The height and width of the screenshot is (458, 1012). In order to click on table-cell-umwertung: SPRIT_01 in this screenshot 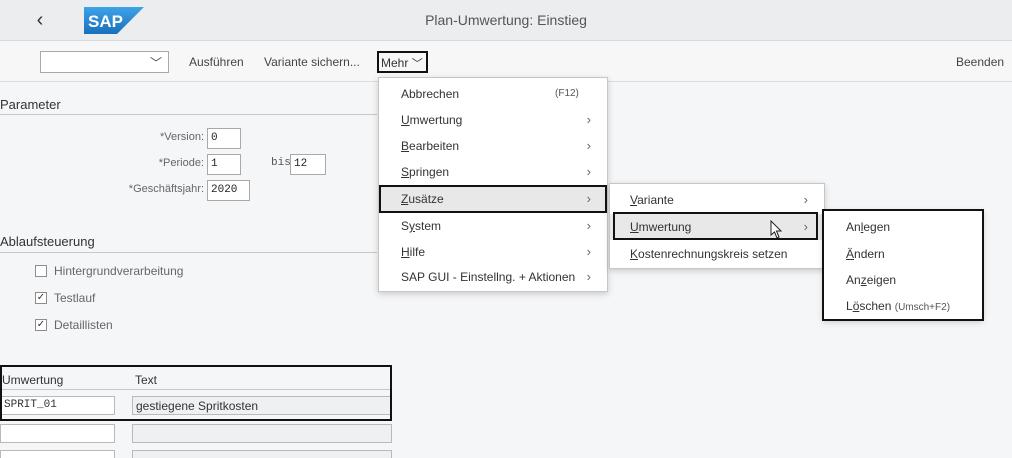, I will do `click(57, 405)`.